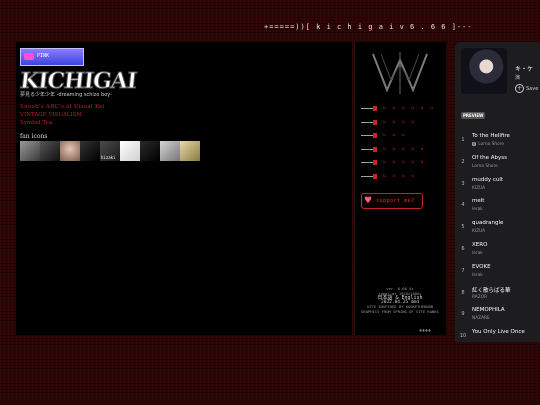 The image size is (540, 405). I want to click on explicit-icon: E, so click(474, 144).